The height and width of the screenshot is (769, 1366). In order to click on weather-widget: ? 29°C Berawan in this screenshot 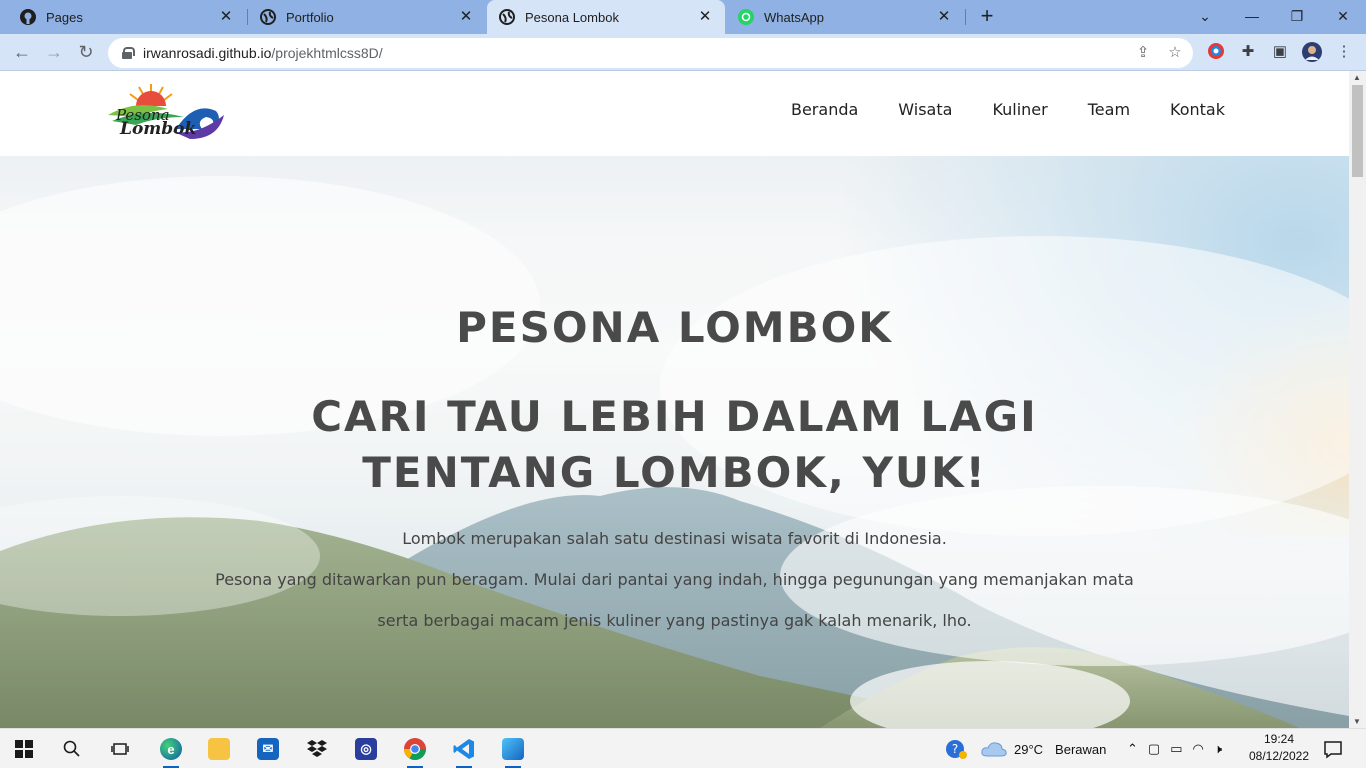, I will do `click(1025, 749)`.